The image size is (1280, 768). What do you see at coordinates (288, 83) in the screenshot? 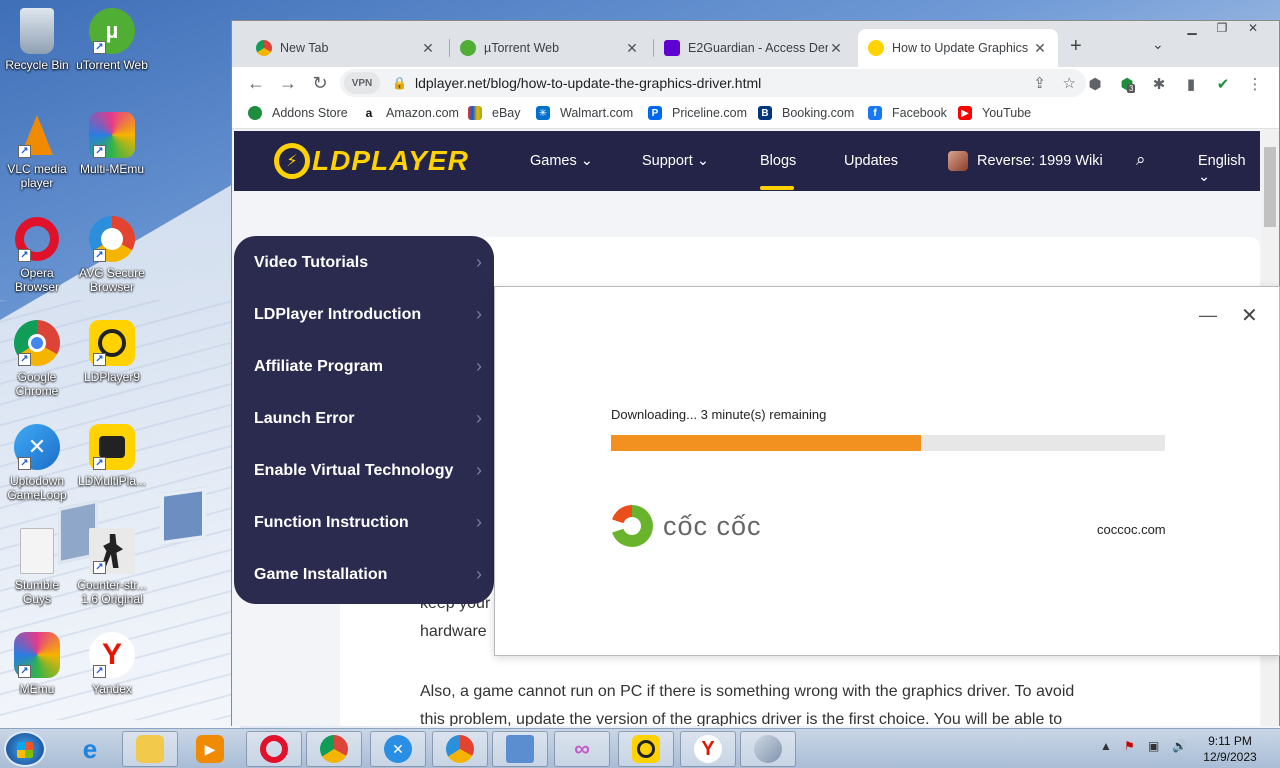
I see `forward-icon: →` at bounding box center [288, 83].